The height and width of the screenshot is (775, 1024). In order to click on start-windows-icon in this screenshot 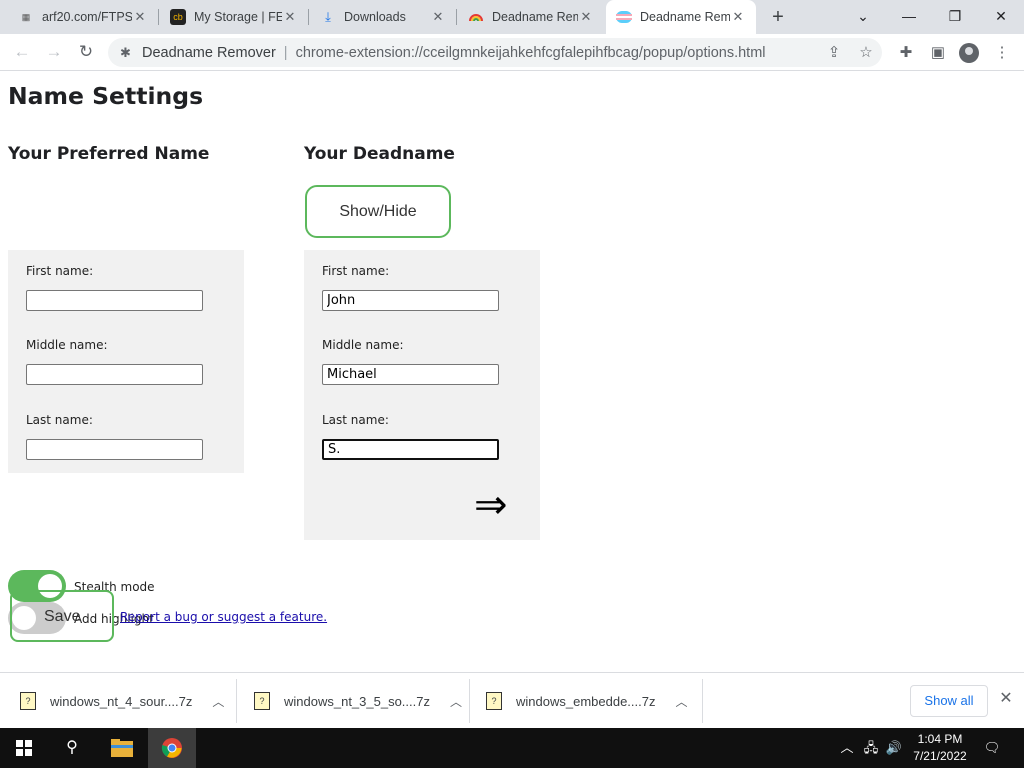, I will do `click(24, 748)`.